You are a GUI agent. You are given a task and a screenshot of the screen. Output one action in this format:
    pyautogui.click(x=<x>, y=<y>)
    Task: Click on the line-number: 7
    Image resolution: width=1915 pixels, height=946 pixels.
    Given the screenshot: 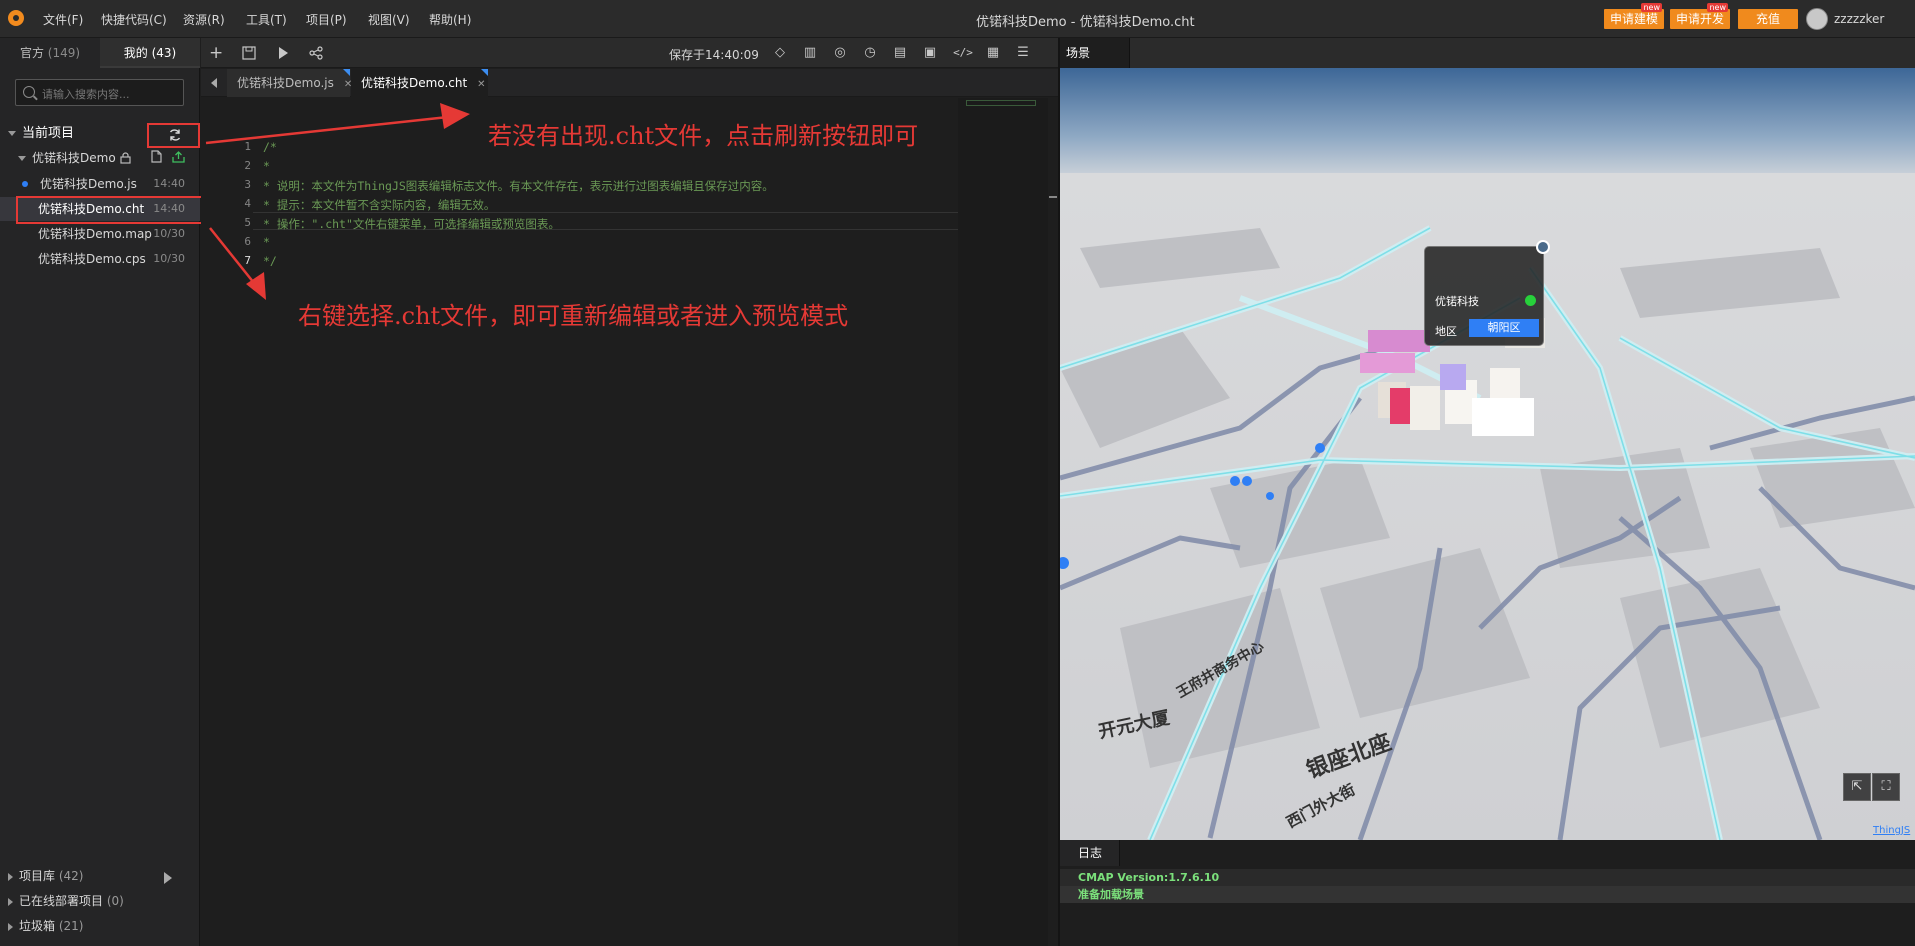 What is the action you would take?
    pyautogui.click(x=247, y=260)
    